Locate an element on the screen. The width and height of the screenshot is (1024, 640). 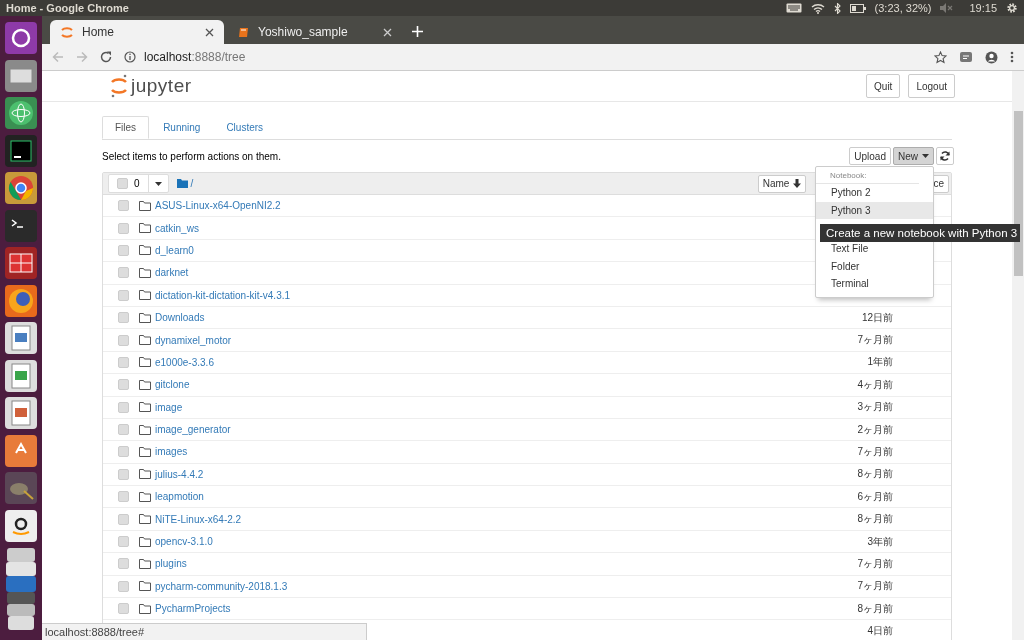
scrollbar is located at coordinates (1018, 355).